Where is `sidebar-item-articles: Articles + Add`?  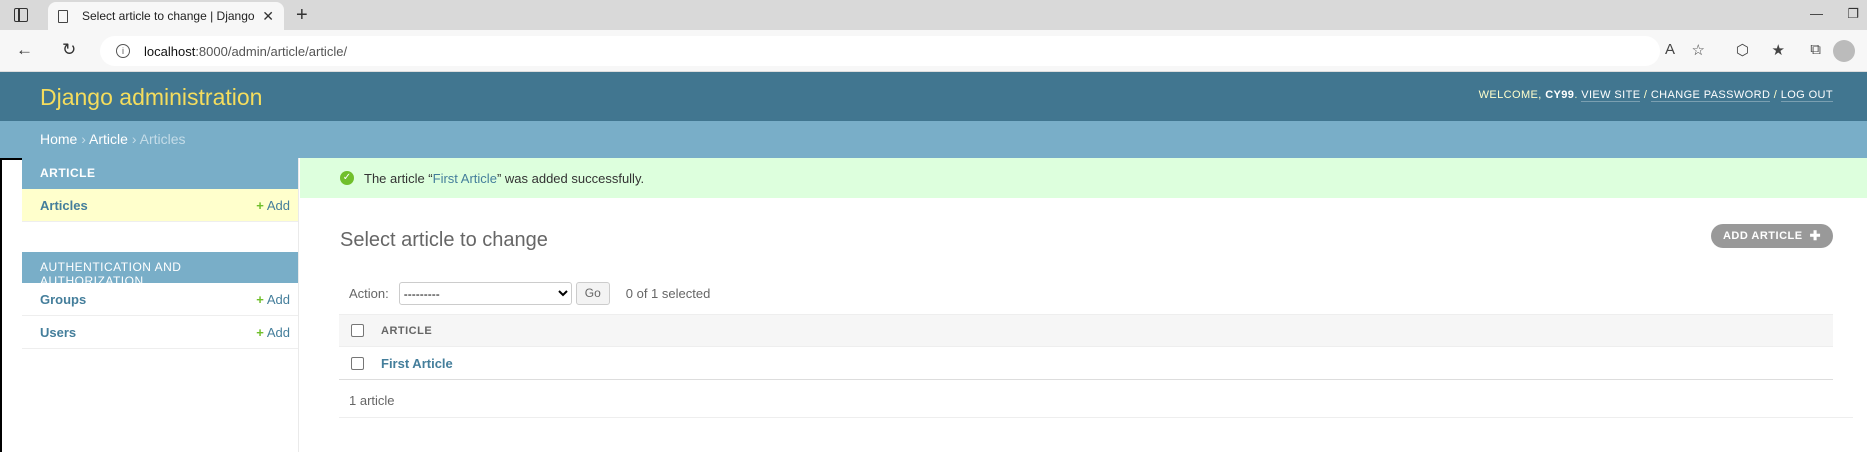
sidebar-item-articles: Articles + Add is located at coordinates (160, 205).